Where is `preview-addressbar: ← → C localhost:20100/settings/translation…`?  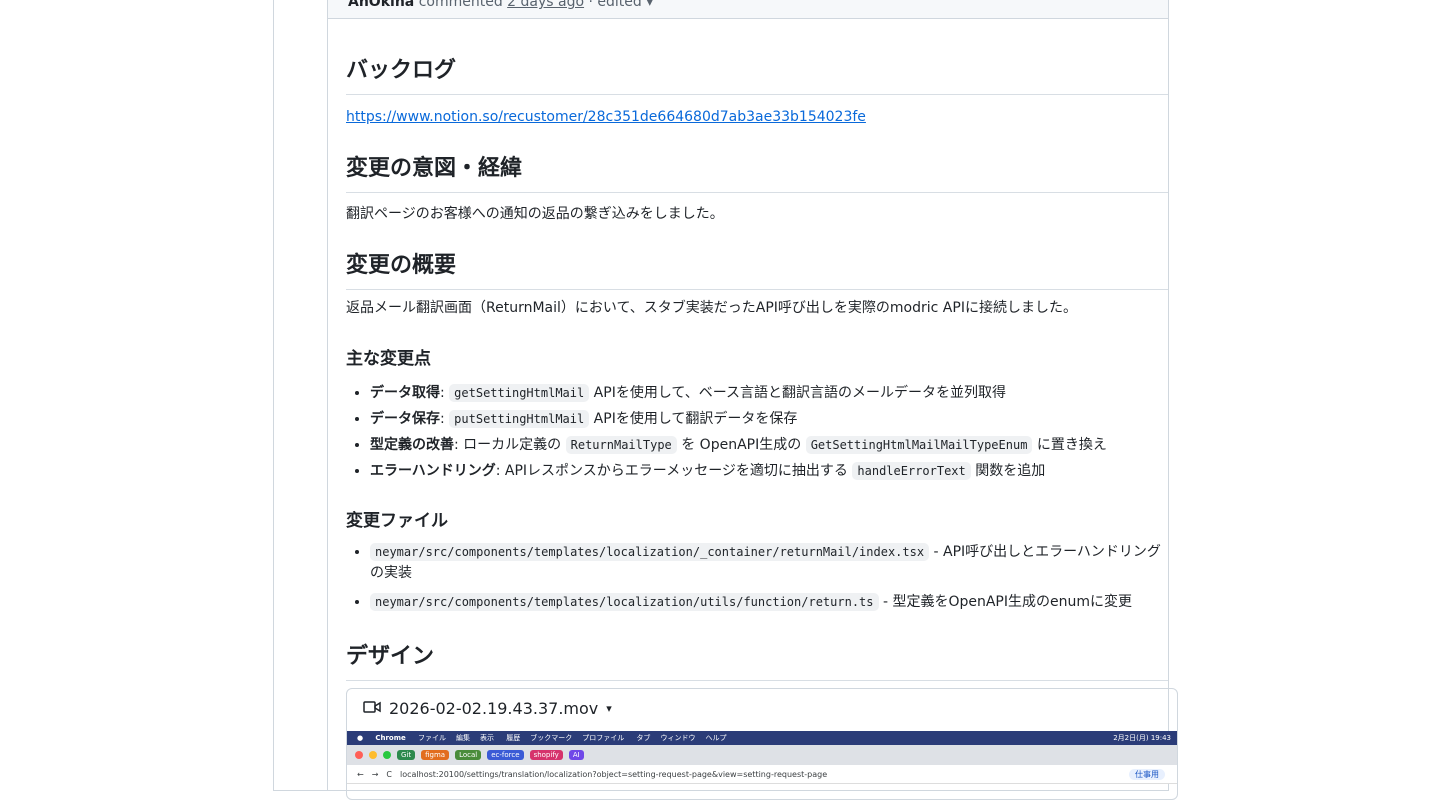
preview-addressbar: ← → C localhost:20100/settings/translation… is located at coordinates (762, 774).